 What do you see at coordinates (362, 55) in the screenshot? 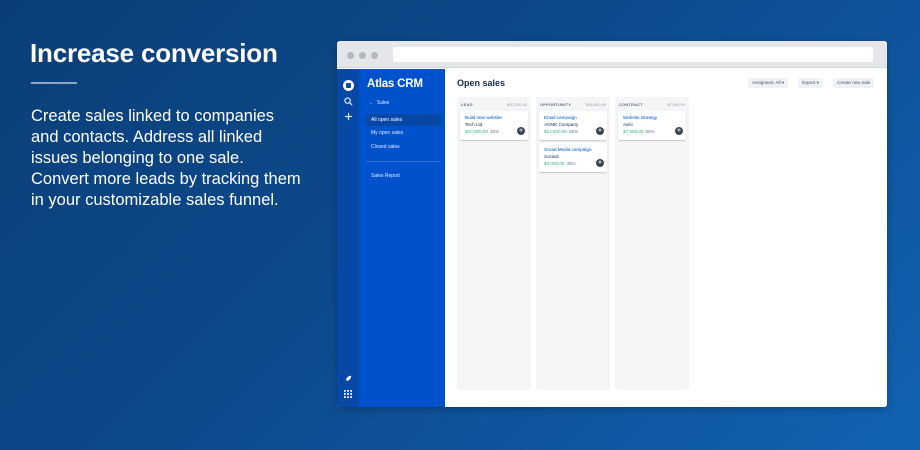
I see `window-minimize-dot` at bounding box center [362, 55].